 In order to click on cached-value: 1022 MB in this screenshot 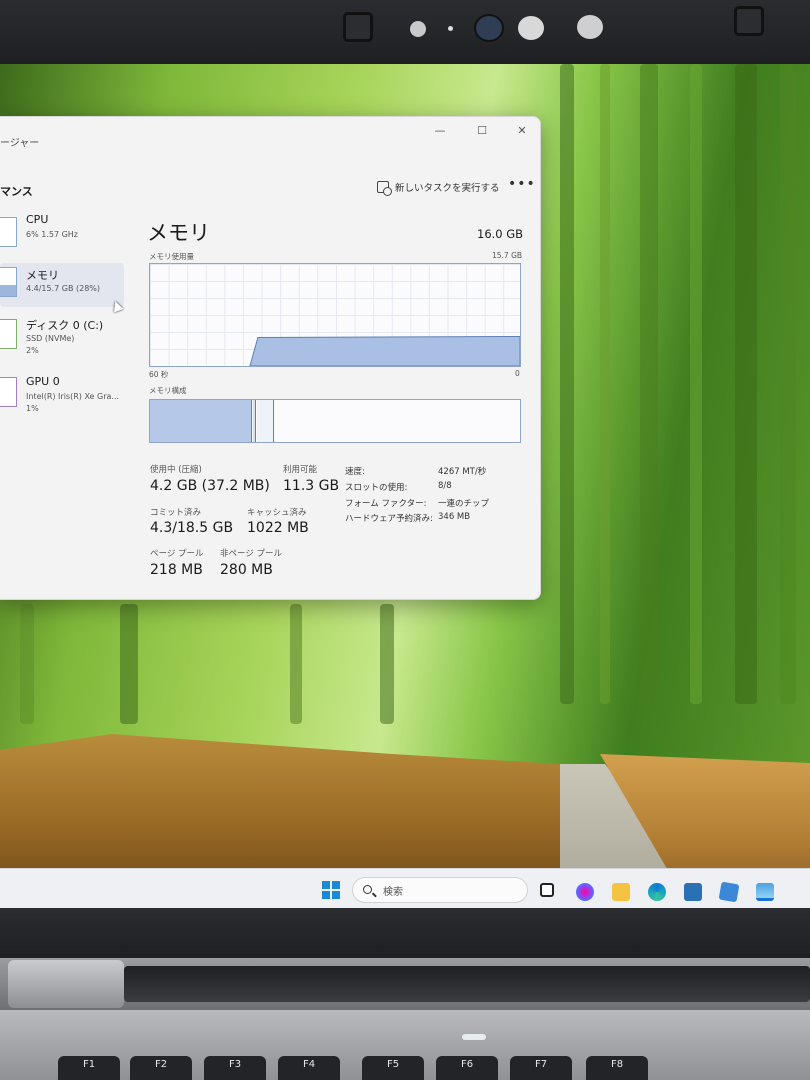, I will do `click(278, 528)`.